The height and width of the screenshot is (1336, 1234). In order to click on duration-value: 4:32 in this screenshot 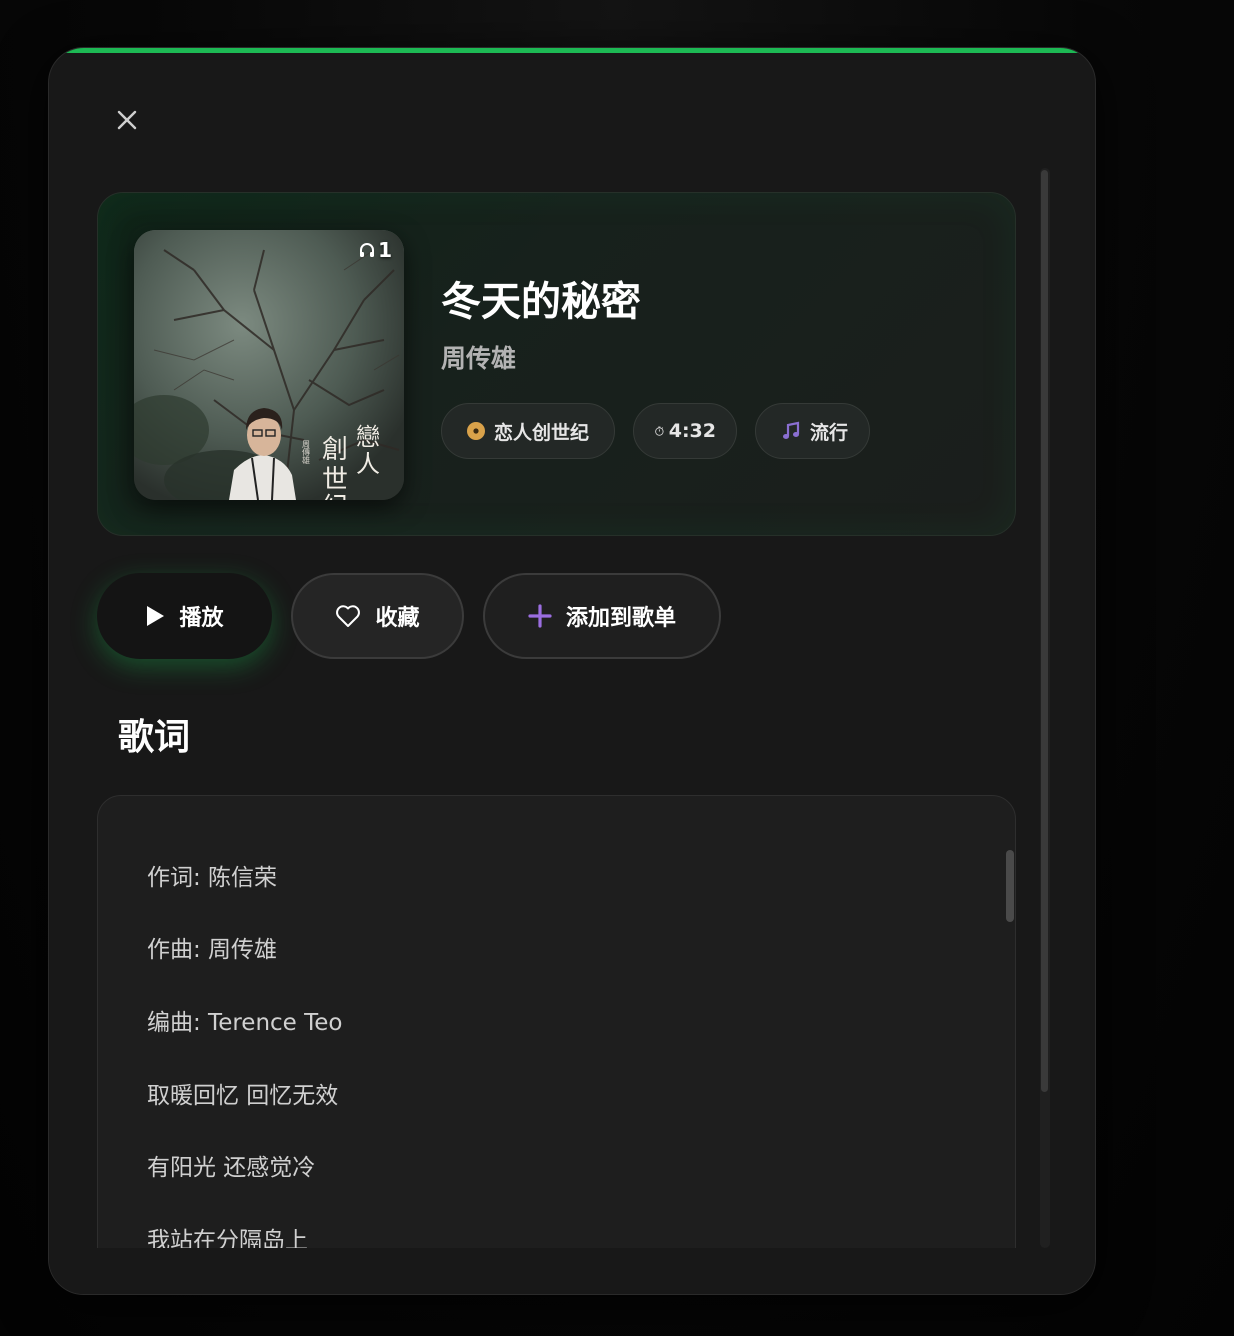, I will do `click(692, 431)`.